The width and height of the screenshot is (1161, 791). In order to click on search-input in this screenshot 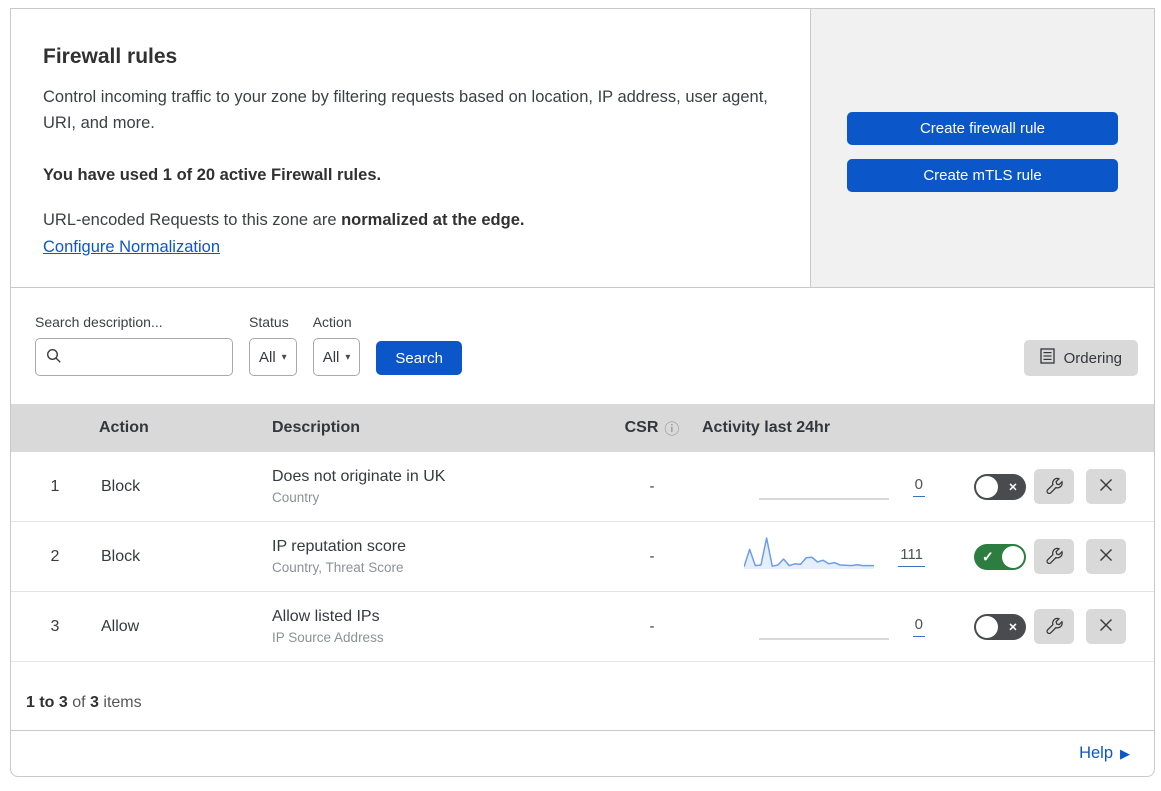, I will do `click(134, 357)`.